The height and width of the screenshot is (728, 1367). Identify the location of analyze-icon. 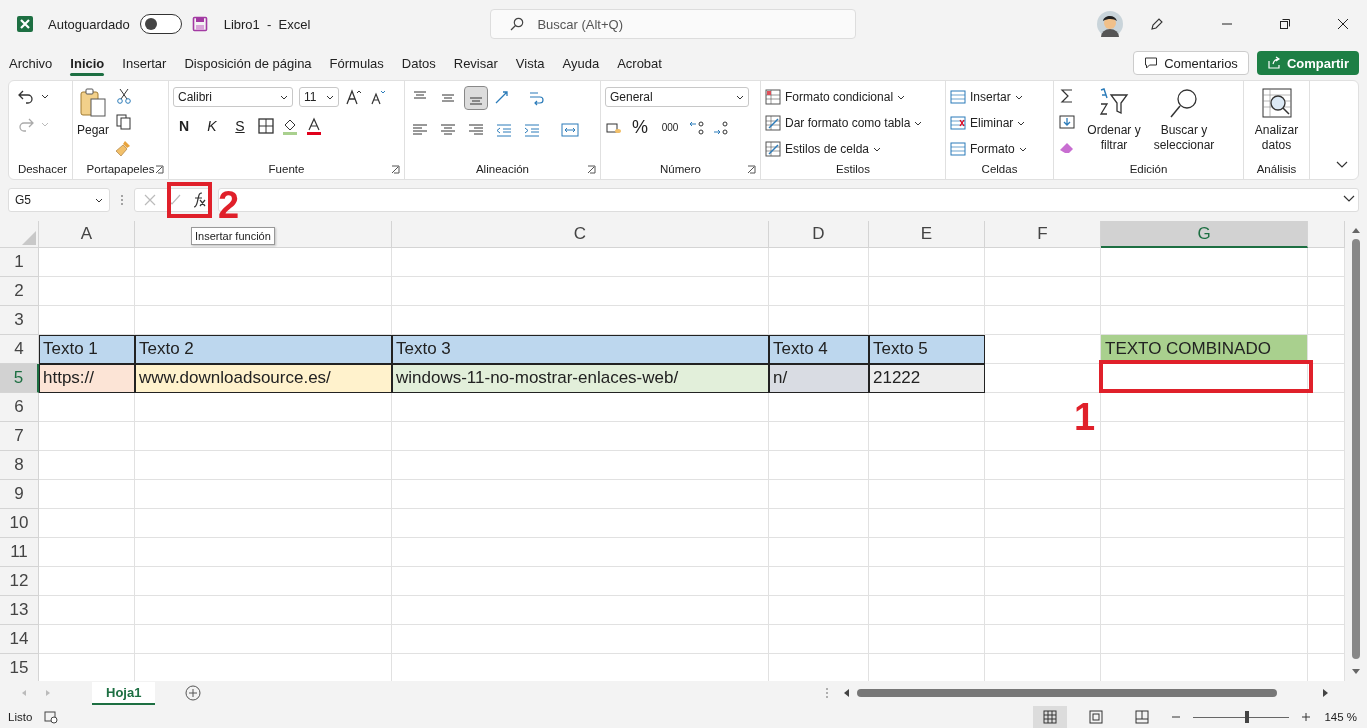
(1276, 103).